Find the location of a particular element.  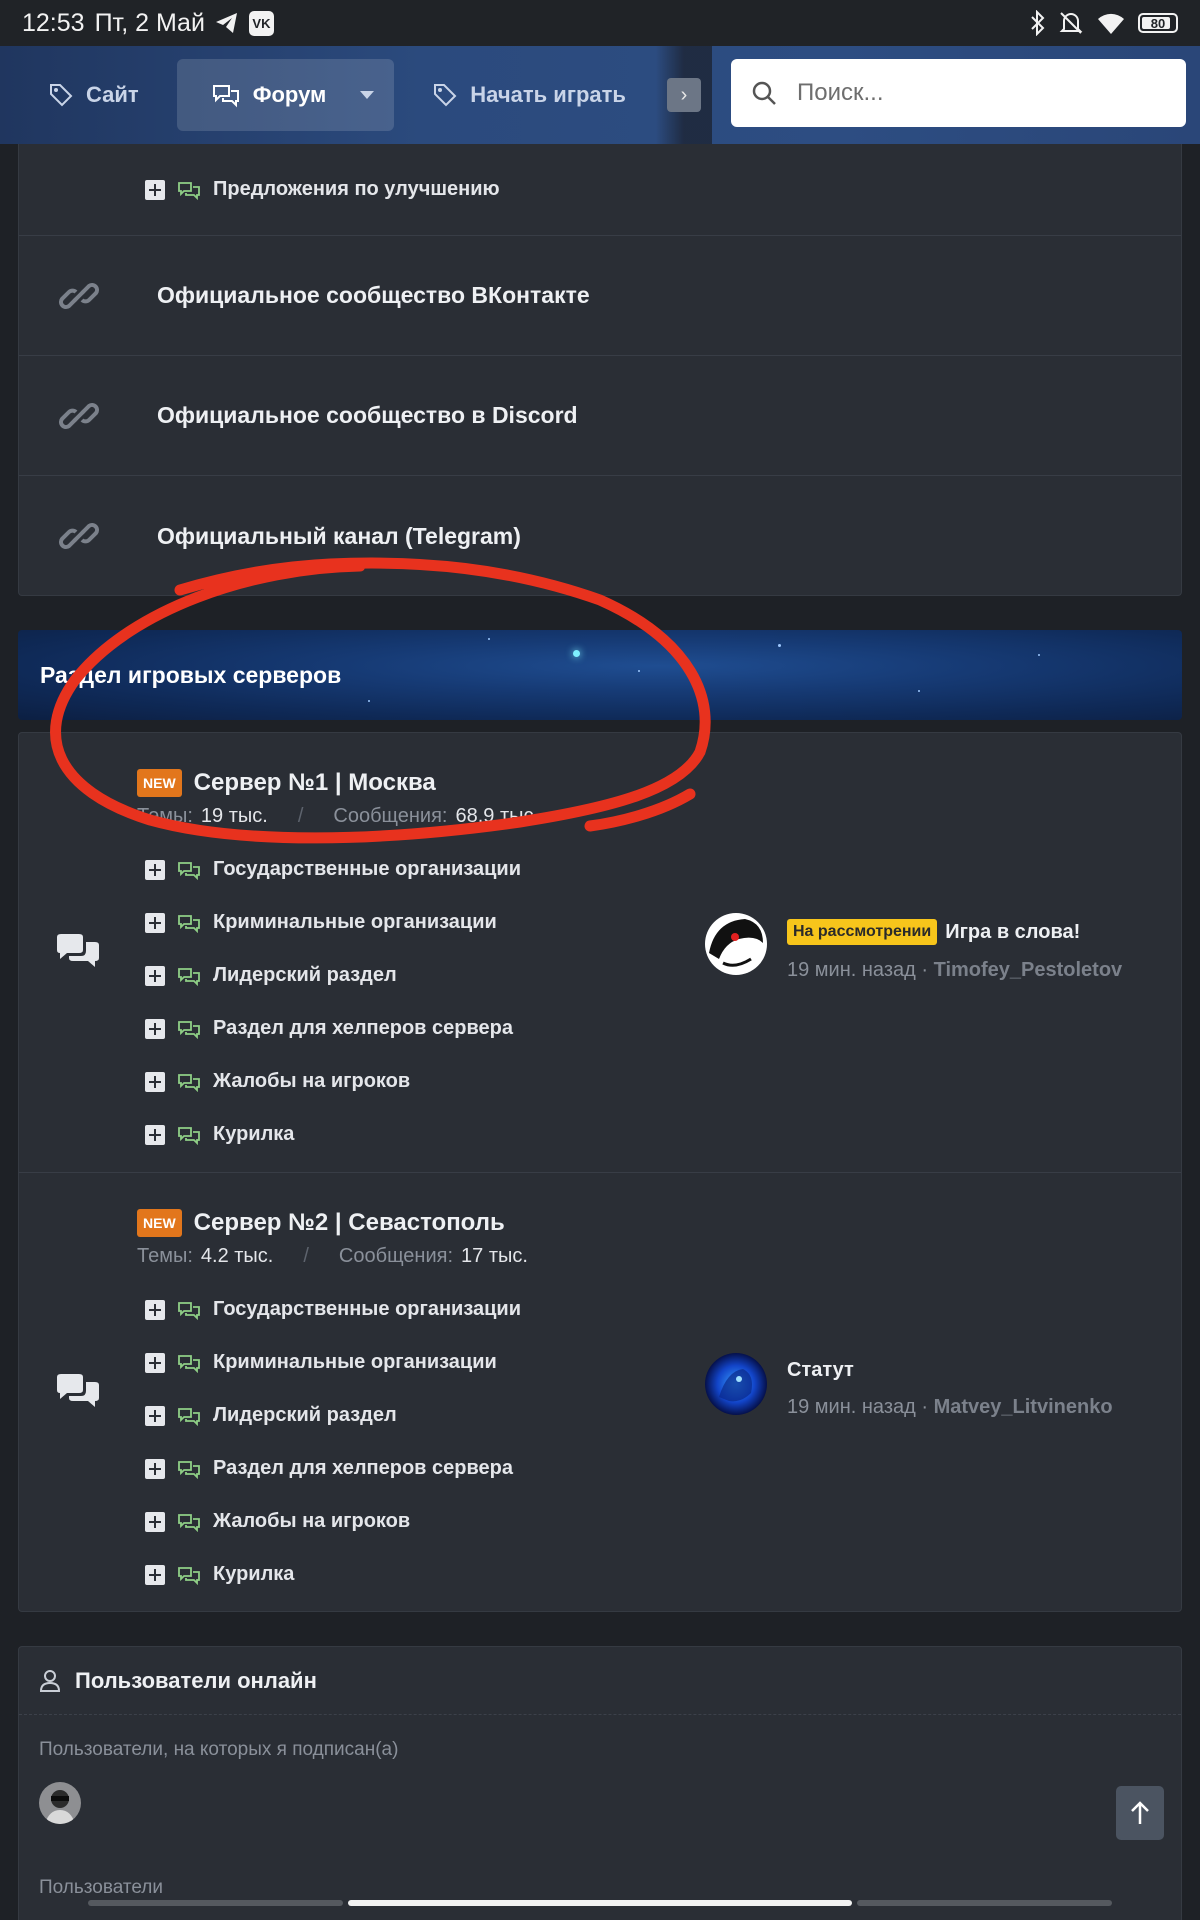

link-forum-telegram: Официальный канал (Telegram) is located at coordinates (600, 536).